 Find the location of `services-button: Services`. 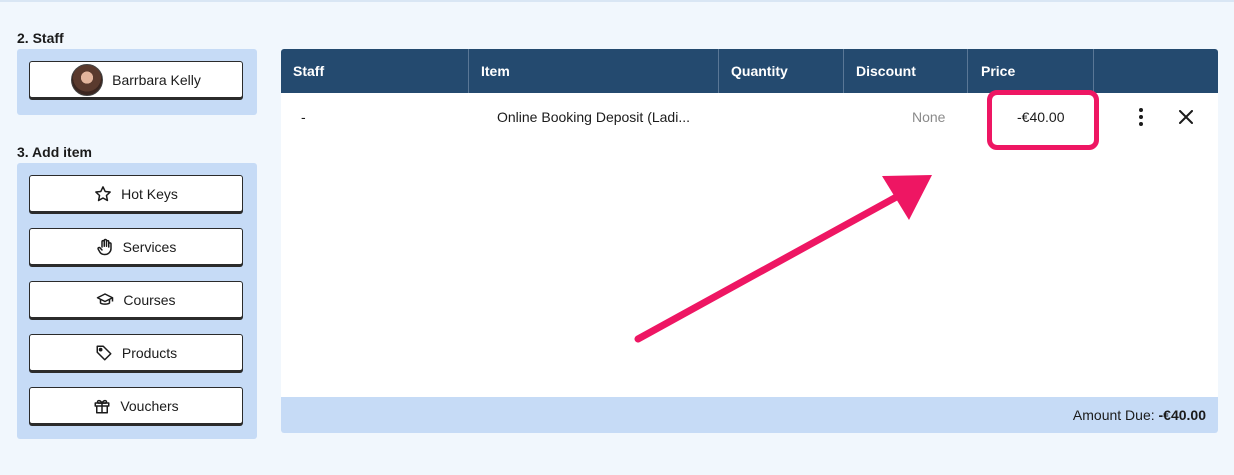

services-button: Services is located at coordinates (136, 246).